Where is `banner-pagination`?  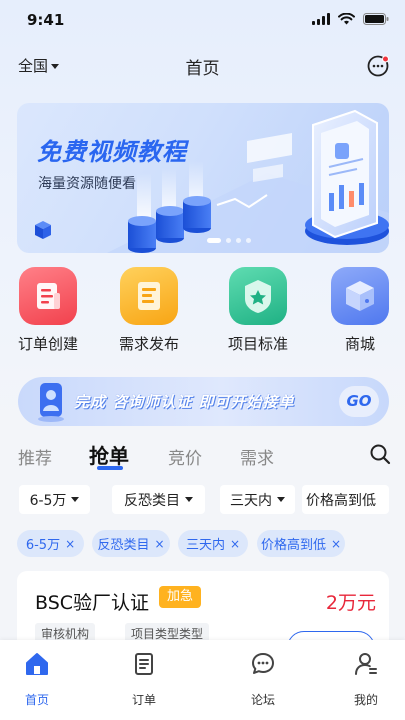
banner-pagination is located at coordinates (229, 240).